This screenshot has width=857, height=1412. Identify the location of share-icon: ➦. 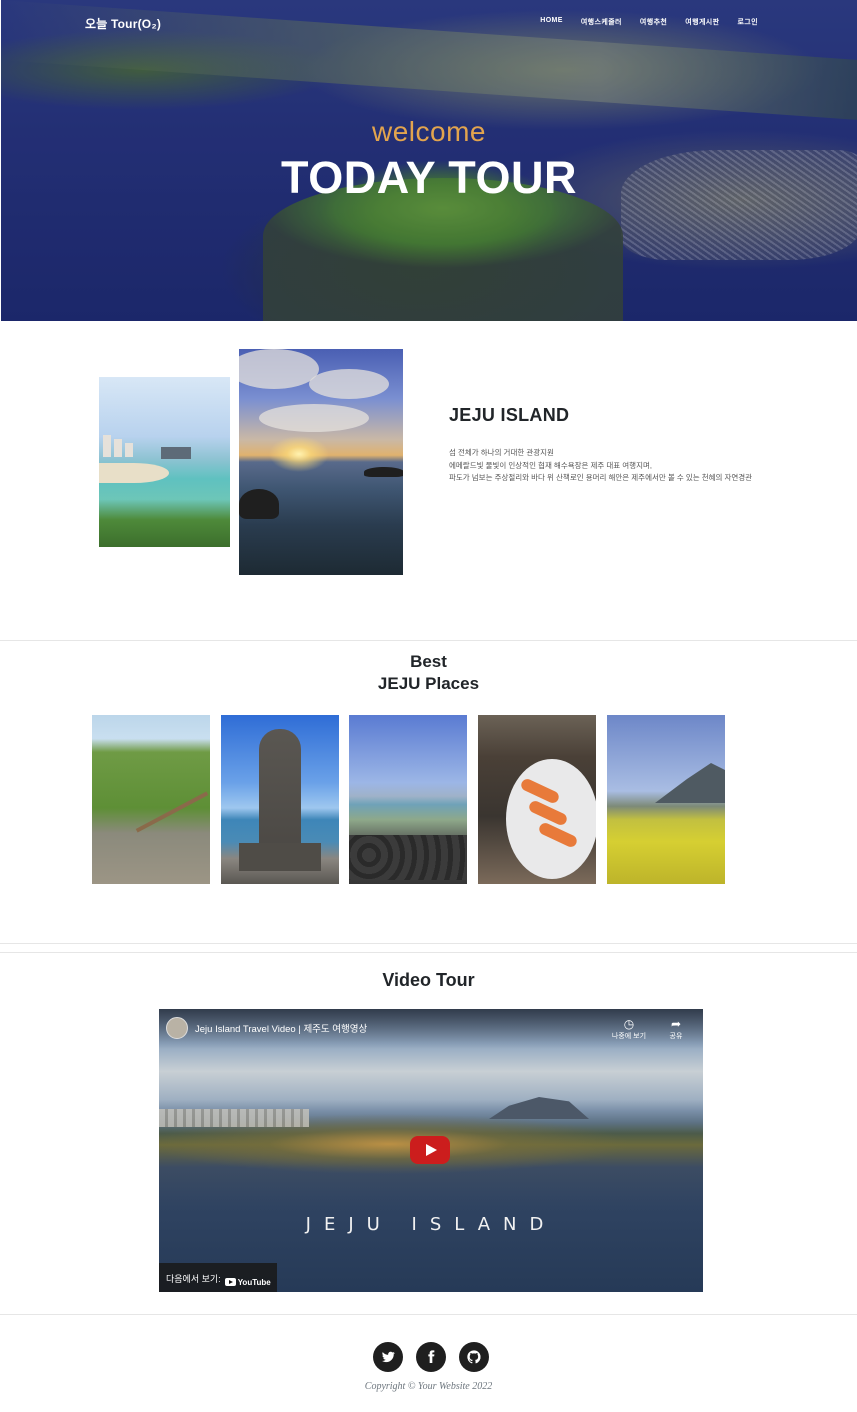
(676, 1024).